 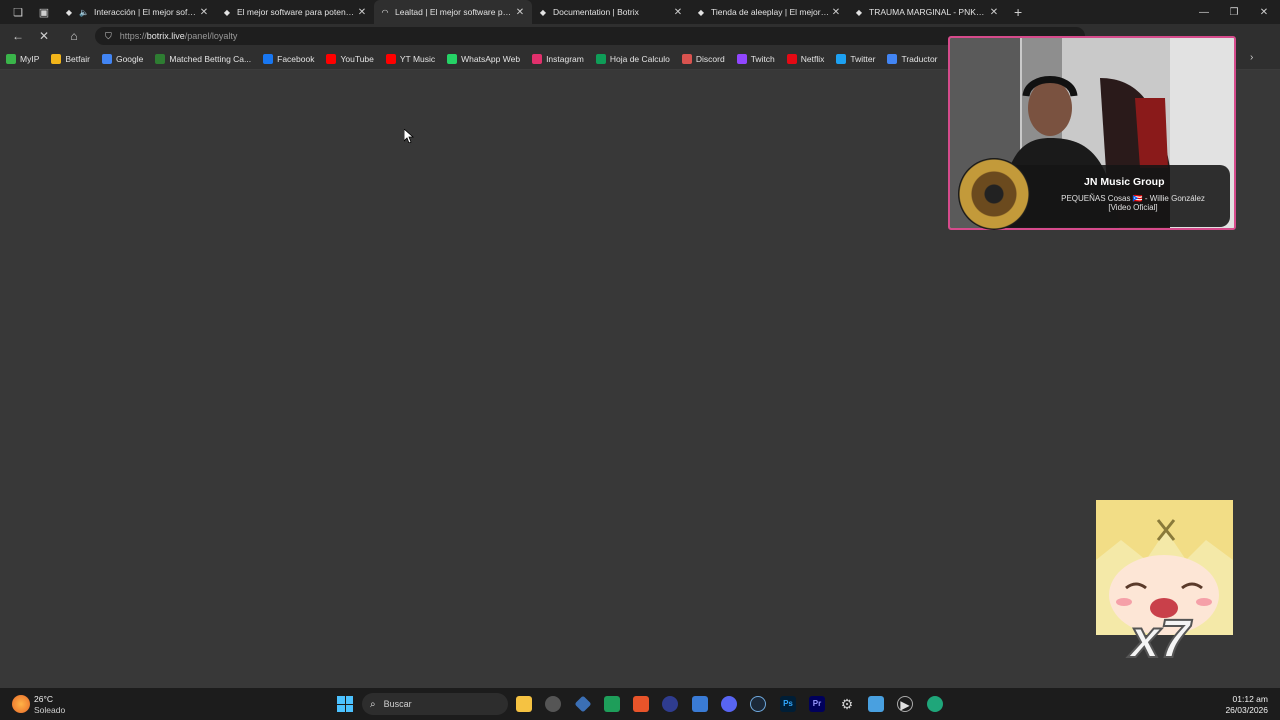 What do you see at coordinates (700, 704) in the screenshot?
I see `calculator-icon` at bounding box center [700, 704].